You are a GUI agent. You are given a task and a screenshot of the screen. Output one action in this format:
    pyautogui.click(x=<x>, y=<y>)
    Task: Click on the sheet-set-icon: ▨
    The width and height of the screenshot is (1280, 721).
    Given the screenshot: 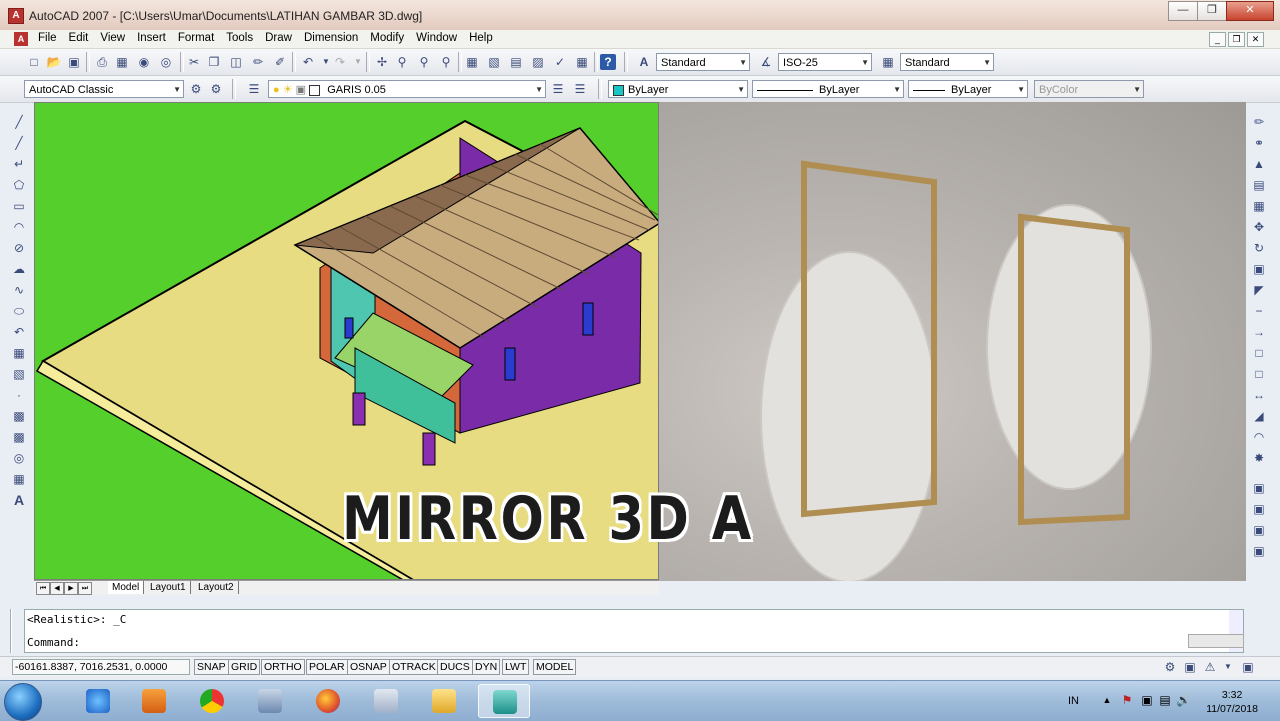 What is the action you would take?
    pyautogui.click(x=538, y=62)
    